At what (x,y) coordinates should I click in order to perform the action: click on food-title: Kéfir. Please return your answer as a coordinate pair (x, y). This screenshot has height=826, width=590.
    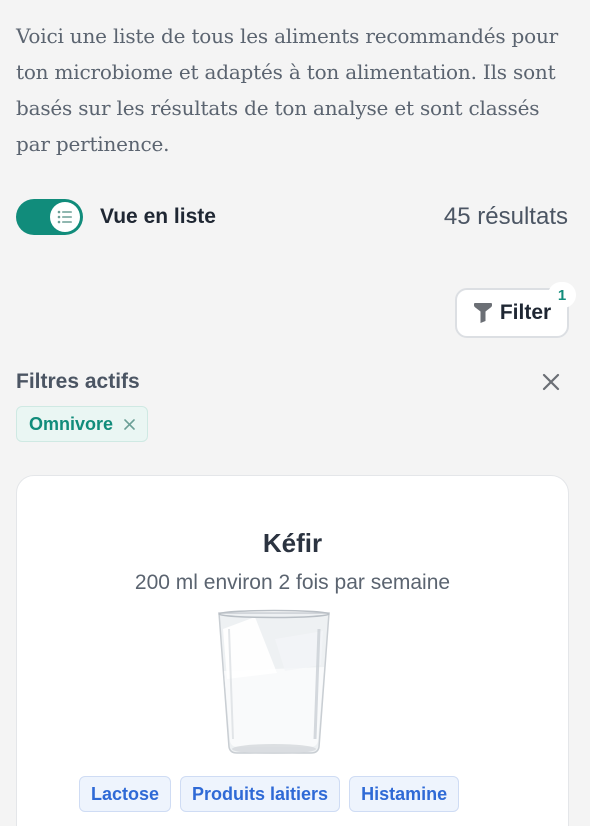
    Looking at the image, I should click on (292, 543).